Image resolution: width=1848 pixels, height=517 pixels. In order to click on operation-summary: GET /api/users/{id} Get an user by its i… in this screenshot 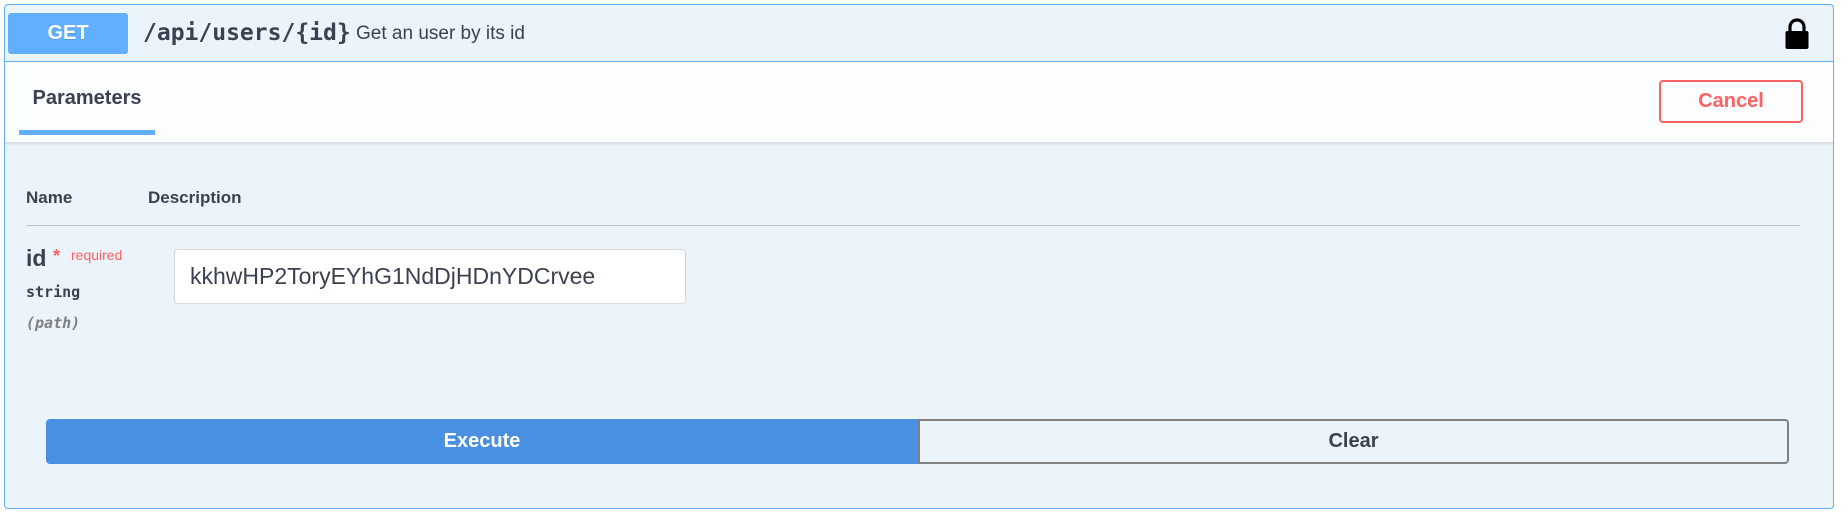, I will do `click(919, 33)`.